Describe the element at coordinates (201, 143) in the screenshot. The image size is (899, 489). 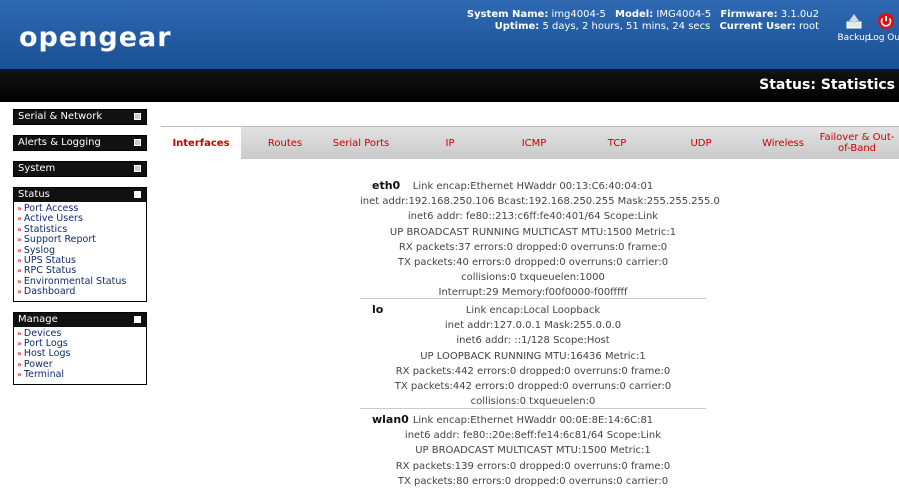
I see `tab-interfaces: Interfaces` at that location.